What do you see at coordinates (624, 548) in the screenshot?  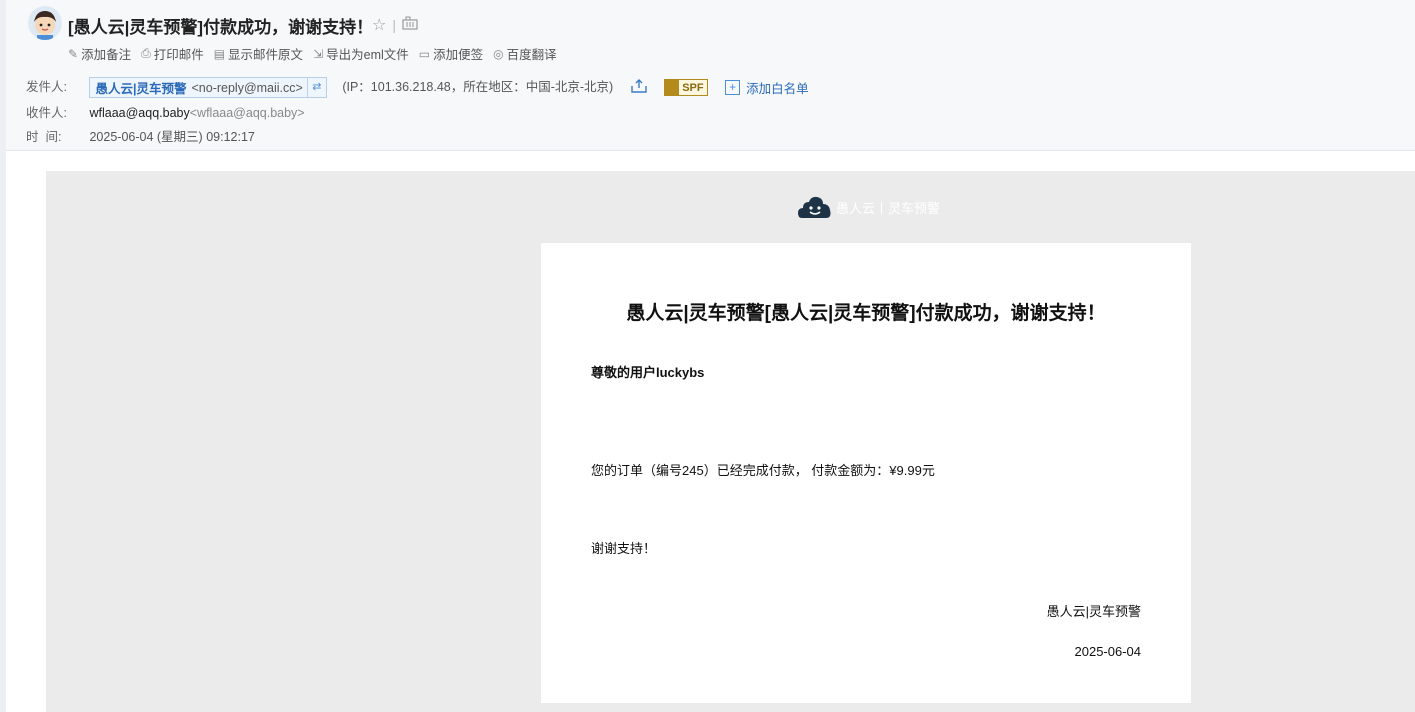 I see `thanks-text: 谢谢支持！` at bounding box center [624, 548].